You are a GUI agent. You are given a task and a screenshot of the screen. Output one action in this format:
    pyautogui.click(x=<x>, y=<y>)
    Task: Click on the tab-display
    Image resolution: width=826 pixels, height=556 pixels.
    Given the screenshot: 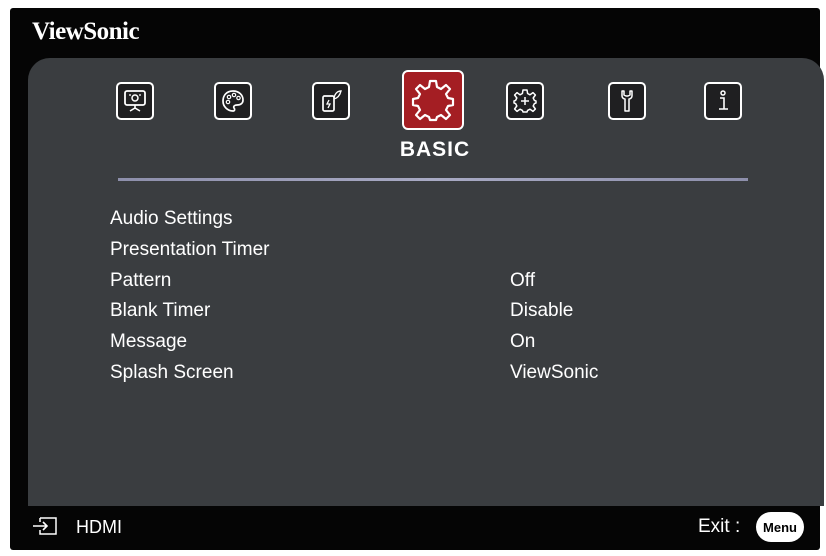 What is the action you would take?
    pyautogui.click(x=135, y=101)
    